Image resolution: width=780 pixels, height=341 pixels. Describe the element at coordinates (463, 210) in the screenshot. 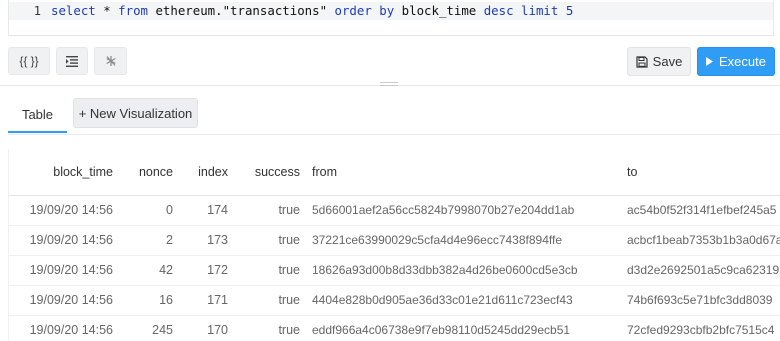

I see `table-cell: 5d66001aef2a56cc5824b7998070b27e204dd1ab` at that location.